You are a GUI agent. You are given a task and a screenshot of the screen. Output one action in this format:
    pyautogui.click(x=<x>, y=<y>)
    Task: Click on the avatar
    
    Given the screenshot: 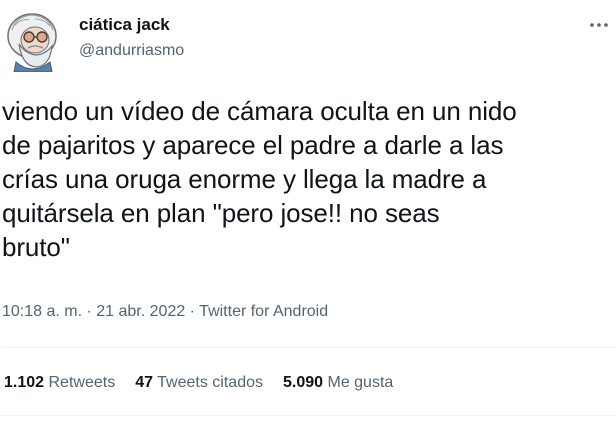 What is the action you would take?
    pyautogui.click(x=31, y=41)
    